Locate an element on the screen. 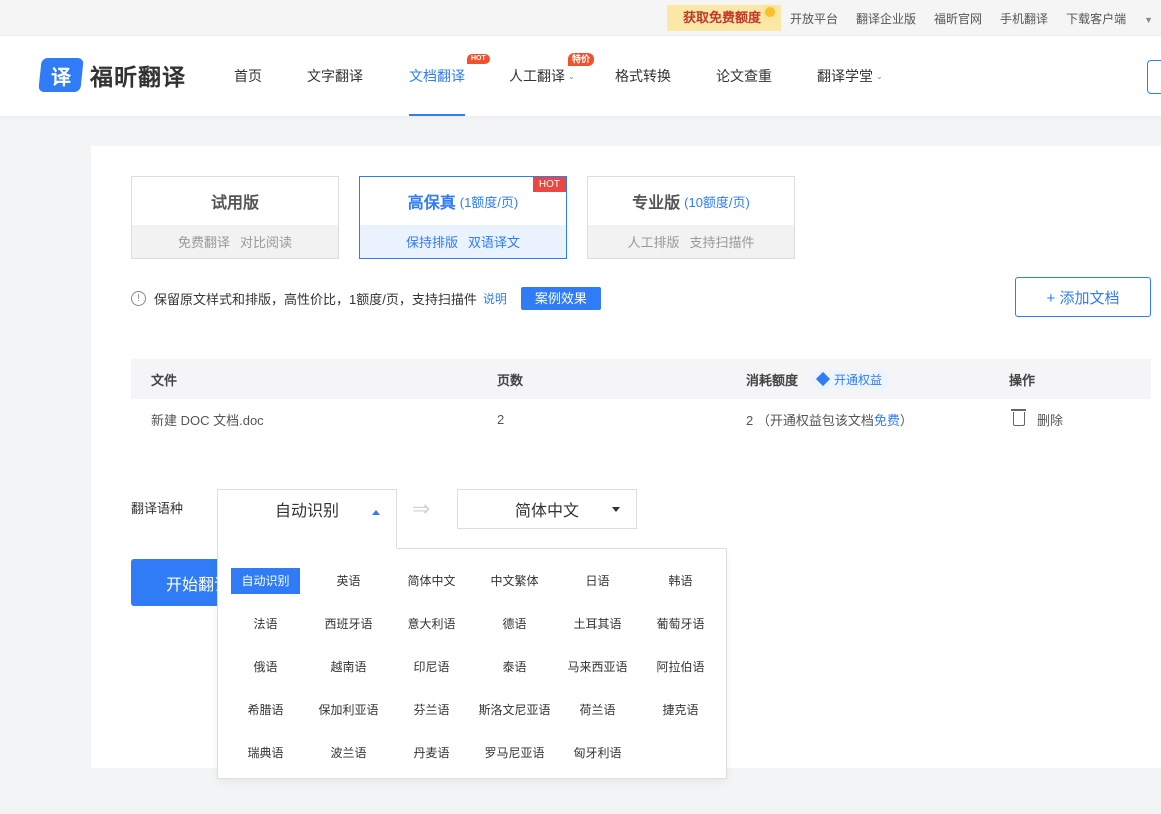  cost-suffix: ） is located at coordinates (906, 420).